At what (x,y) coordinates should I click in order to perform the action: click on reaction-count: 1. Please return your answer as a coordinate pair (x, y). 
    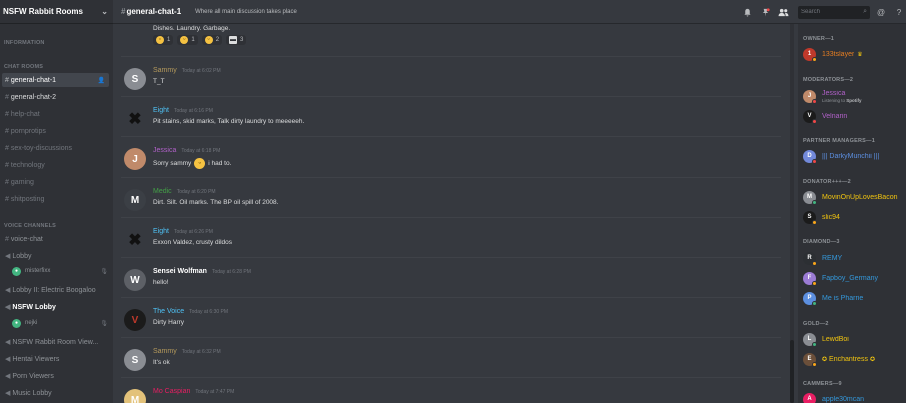
    Looking at the image, I should click on (169, 40).